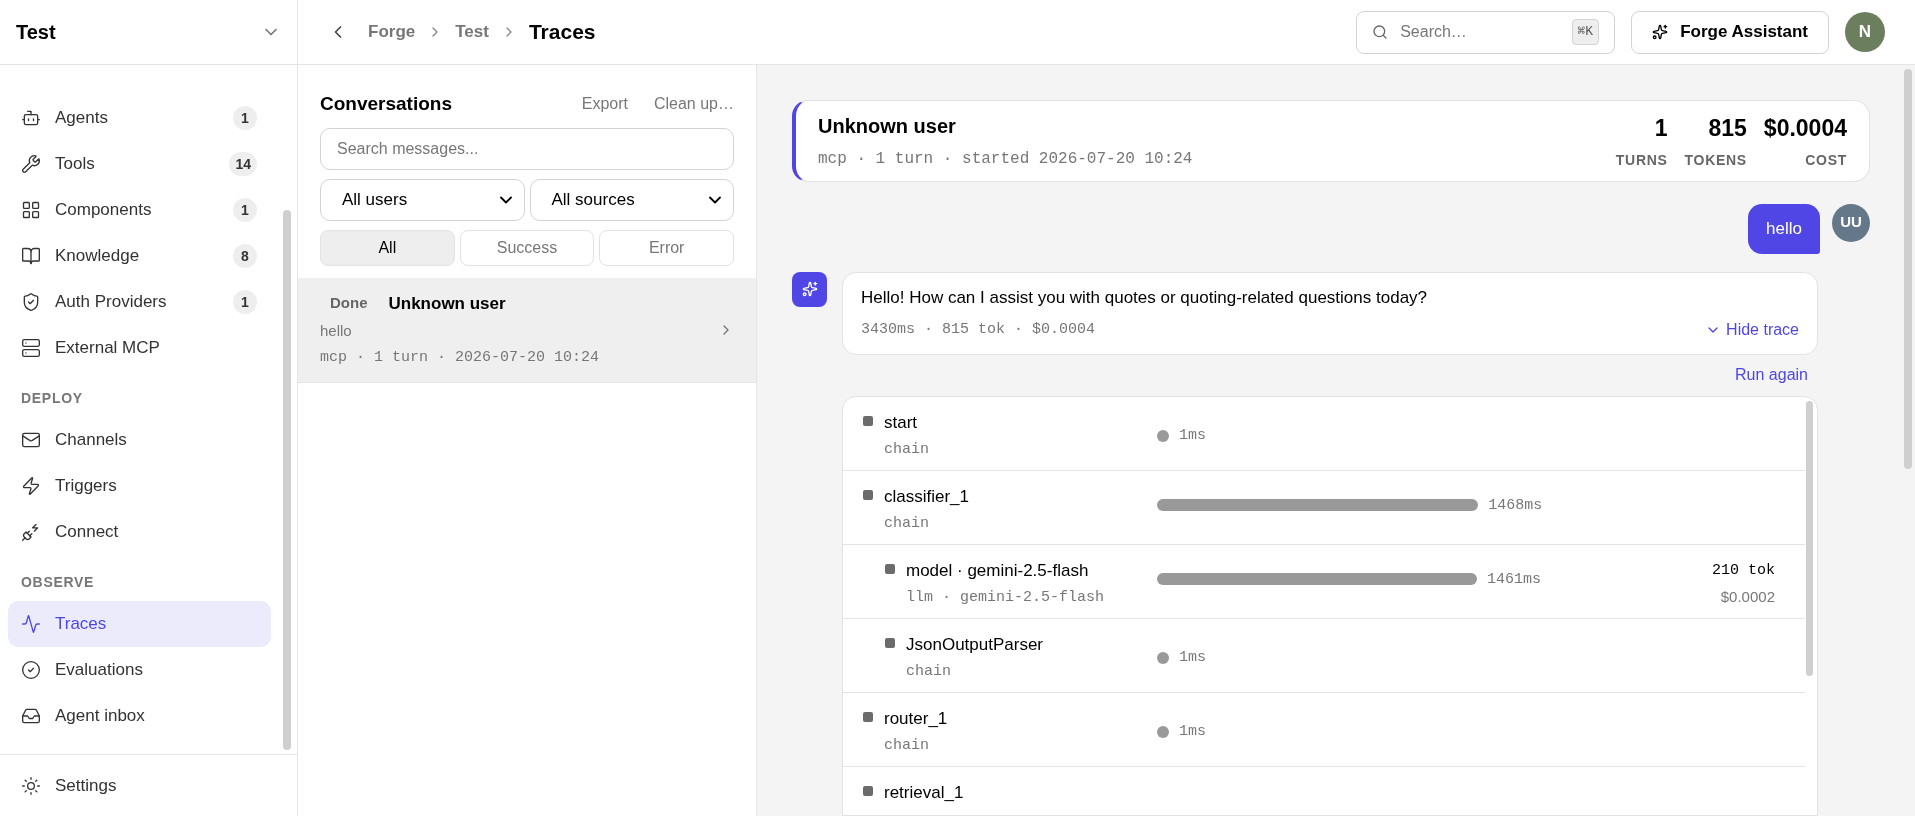 The image size is (1915, 816). I want to click on status-label: Done, so click(349, 303).